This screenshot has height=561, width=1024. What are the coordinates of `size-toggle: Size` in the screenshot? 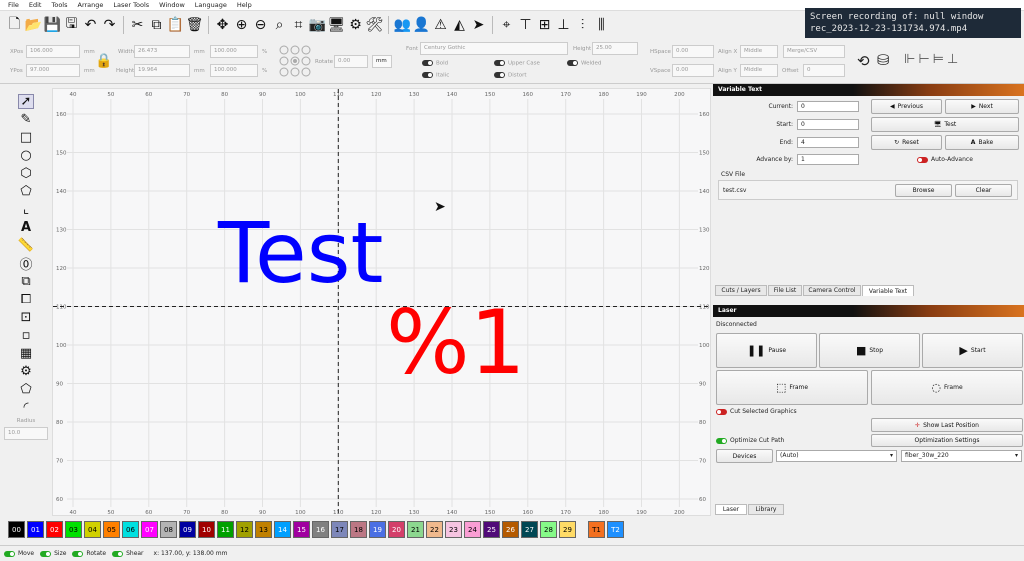 It's located at (53, 553).